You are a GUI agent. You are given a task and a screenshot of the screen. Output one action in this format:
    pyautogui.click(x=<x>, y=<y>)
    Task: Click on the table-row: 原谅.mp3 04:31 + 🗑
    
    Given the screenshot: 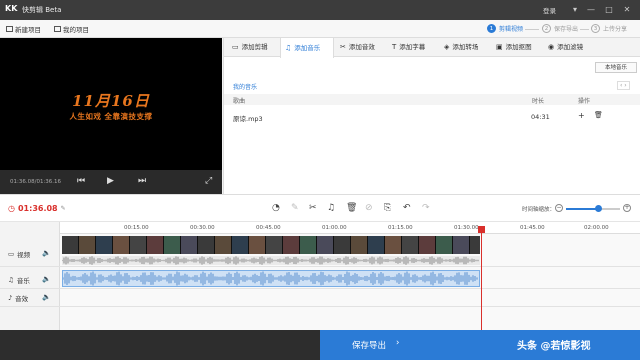 What is the action you would take?
    pyautogui.click(x=432, y=117)
    